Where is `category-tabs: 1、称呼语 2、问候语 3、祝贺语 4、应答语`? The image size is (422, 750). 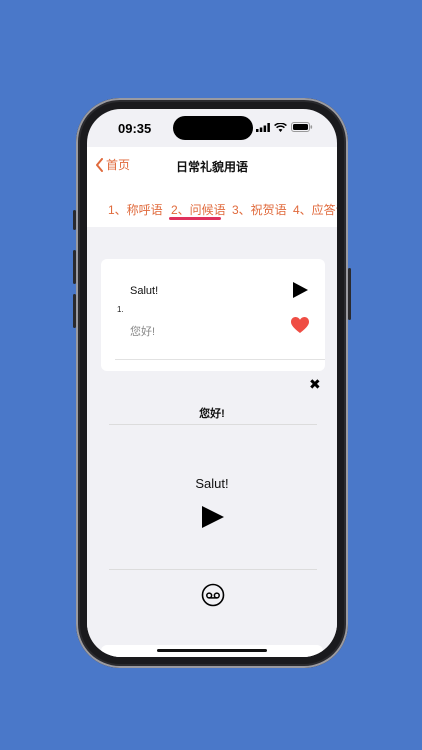 category-tabs: 1、称呼语 2、问候语 3、祝贺语 4、应答语 is located at coordinates (212, 207).